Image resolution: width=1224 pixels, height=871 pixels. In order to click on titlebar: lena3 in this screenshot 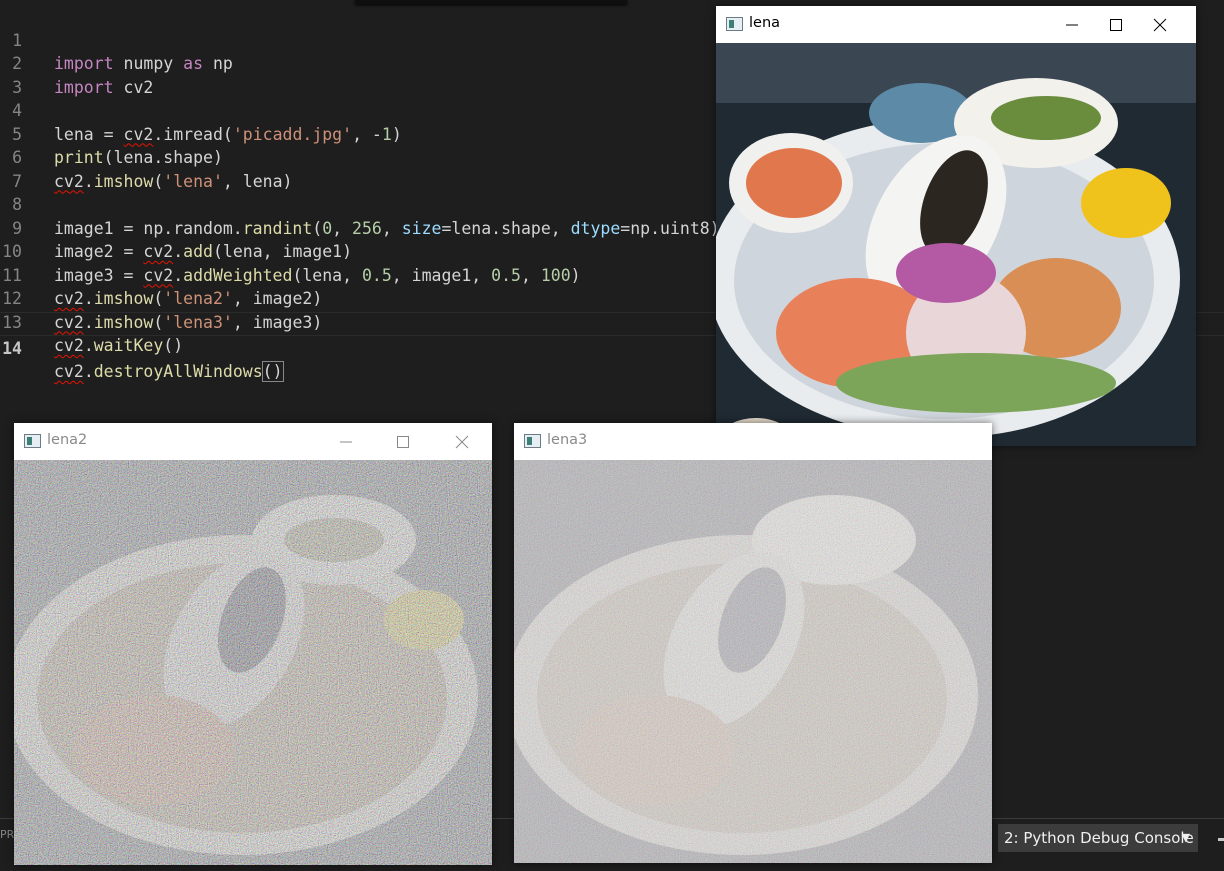, I will do `click(753, 441)`.